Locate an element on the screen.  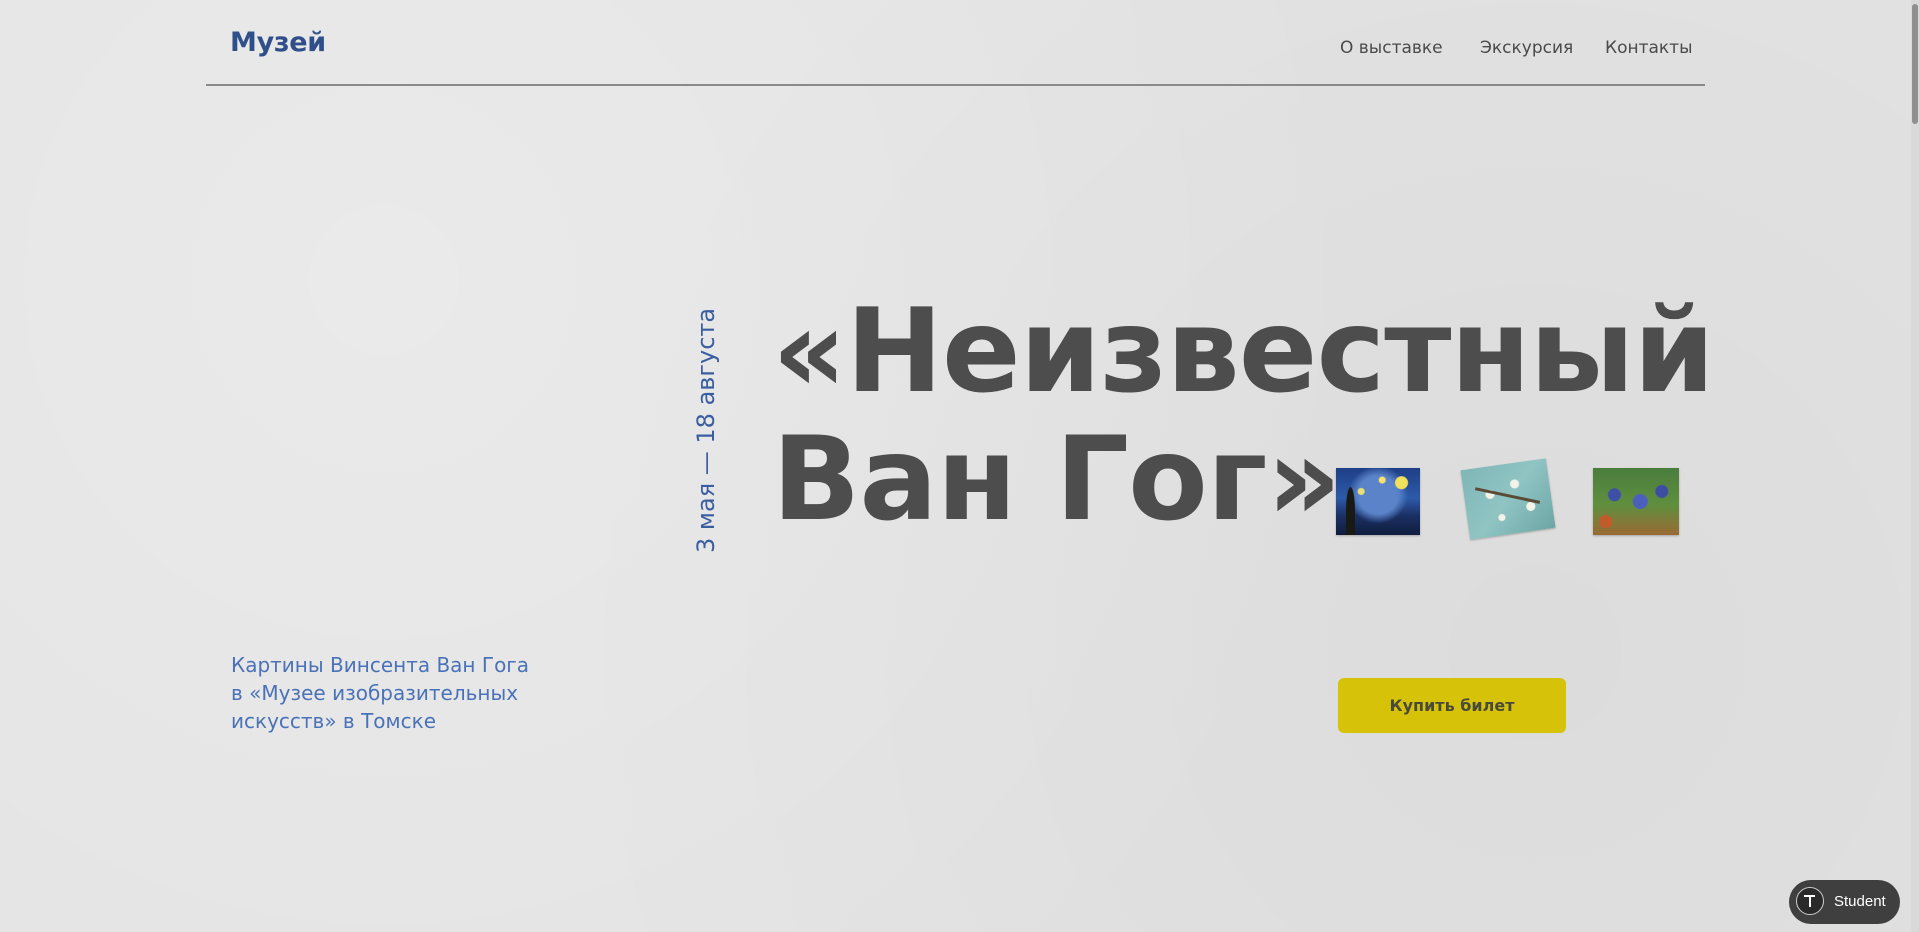
description-line: Картины Винсента Ван Гога is located at coordinates (380, 665).